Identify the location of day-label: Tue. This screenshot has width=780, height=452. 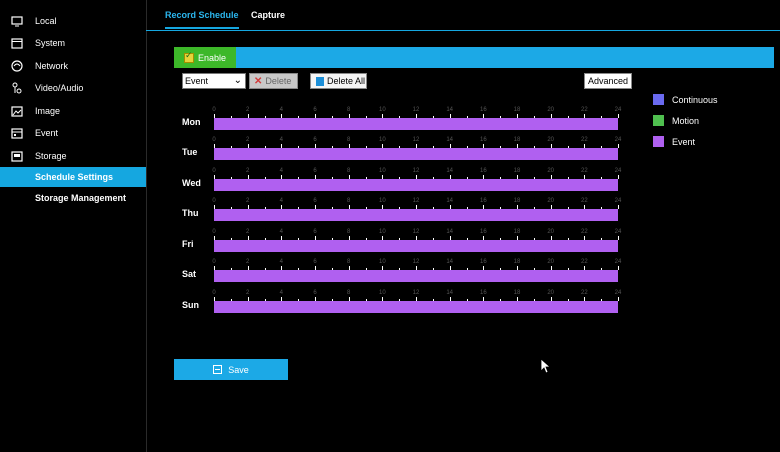
(190, 152).